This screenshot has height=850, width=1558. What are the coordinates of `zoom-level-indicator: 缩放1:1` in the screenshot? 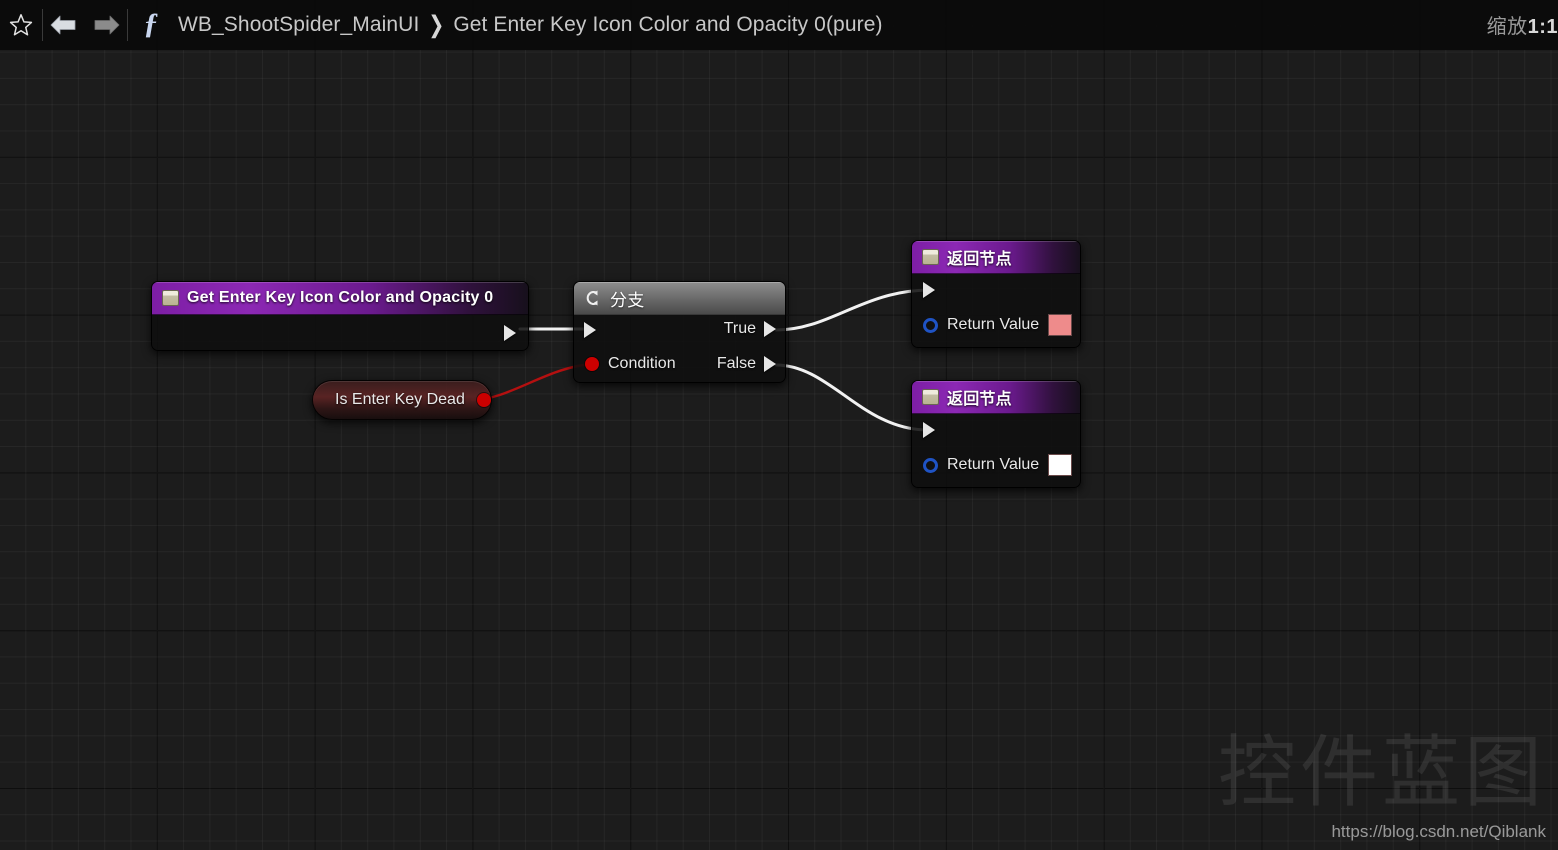 It's located at (1522, 24).